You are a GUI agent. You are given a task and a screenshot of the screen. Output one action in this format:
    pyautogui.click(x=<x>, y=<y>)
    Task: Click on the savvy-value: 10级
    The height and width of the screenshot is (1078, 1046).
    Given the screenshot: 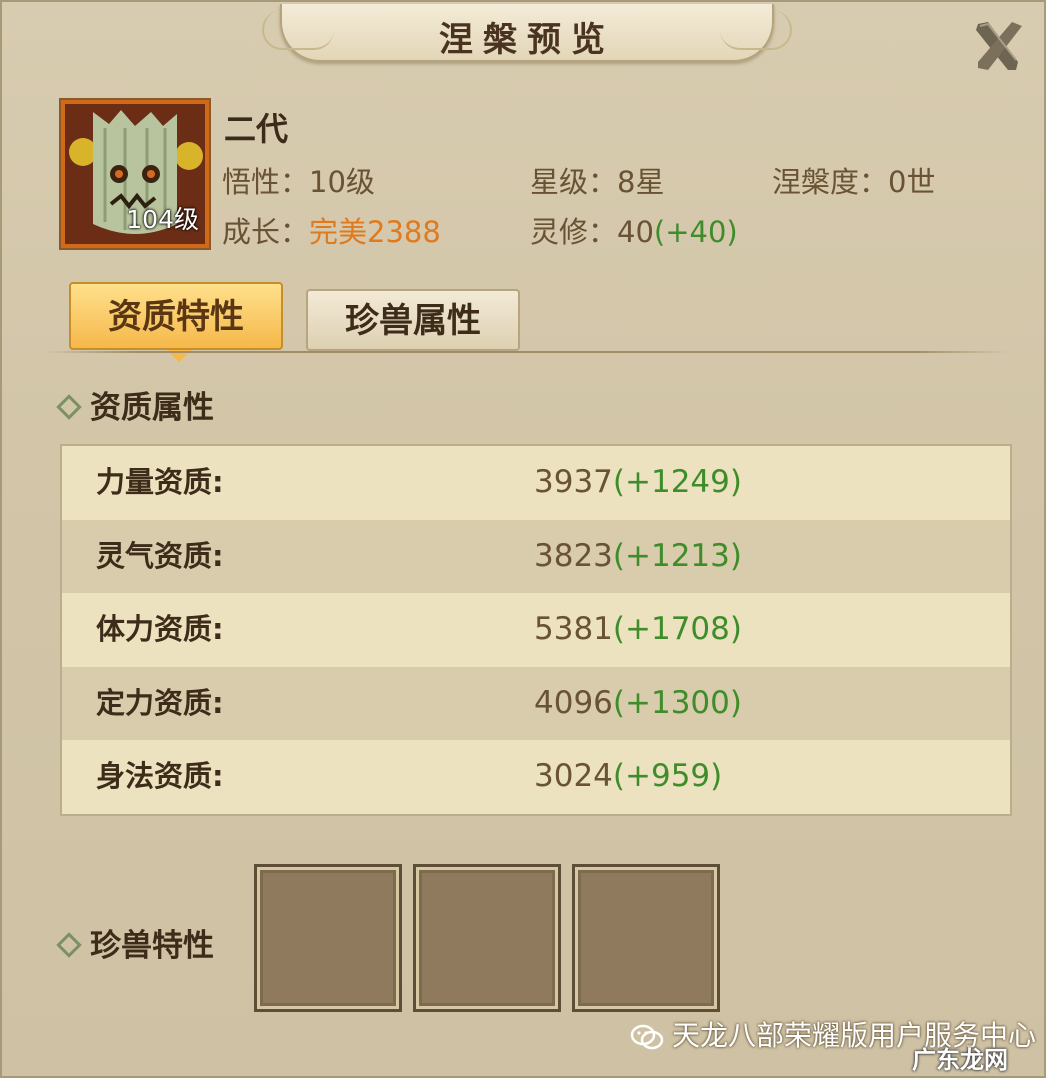 What is the action you would take?
    pyautogui.click(x=342, y=182)
    